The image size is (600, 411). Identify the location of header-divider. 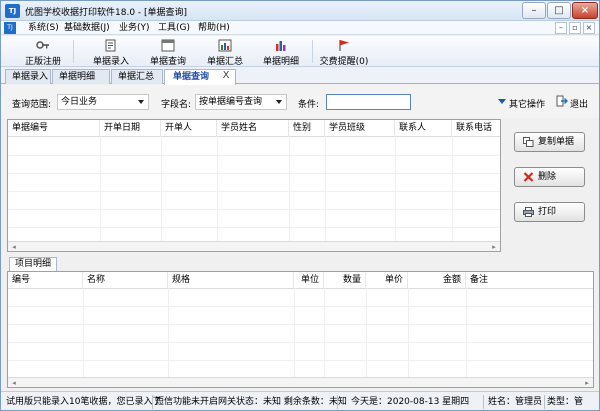
(300, 288).